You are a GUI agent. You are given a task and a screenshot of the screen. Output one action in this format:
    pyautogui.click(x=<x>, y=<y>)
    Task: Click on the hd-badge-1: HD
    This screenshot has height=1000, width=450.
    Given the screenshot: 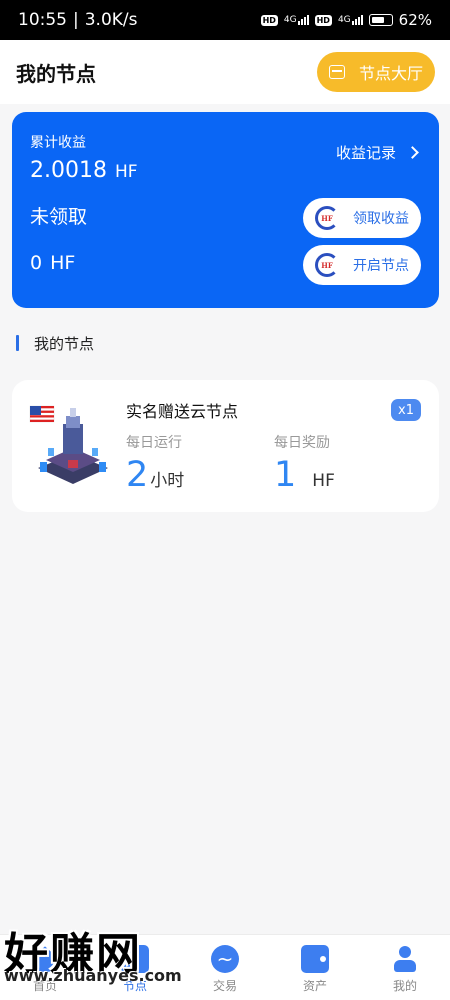 What is the action you would take?
    pyautogui.click(x=269, y=20)
    